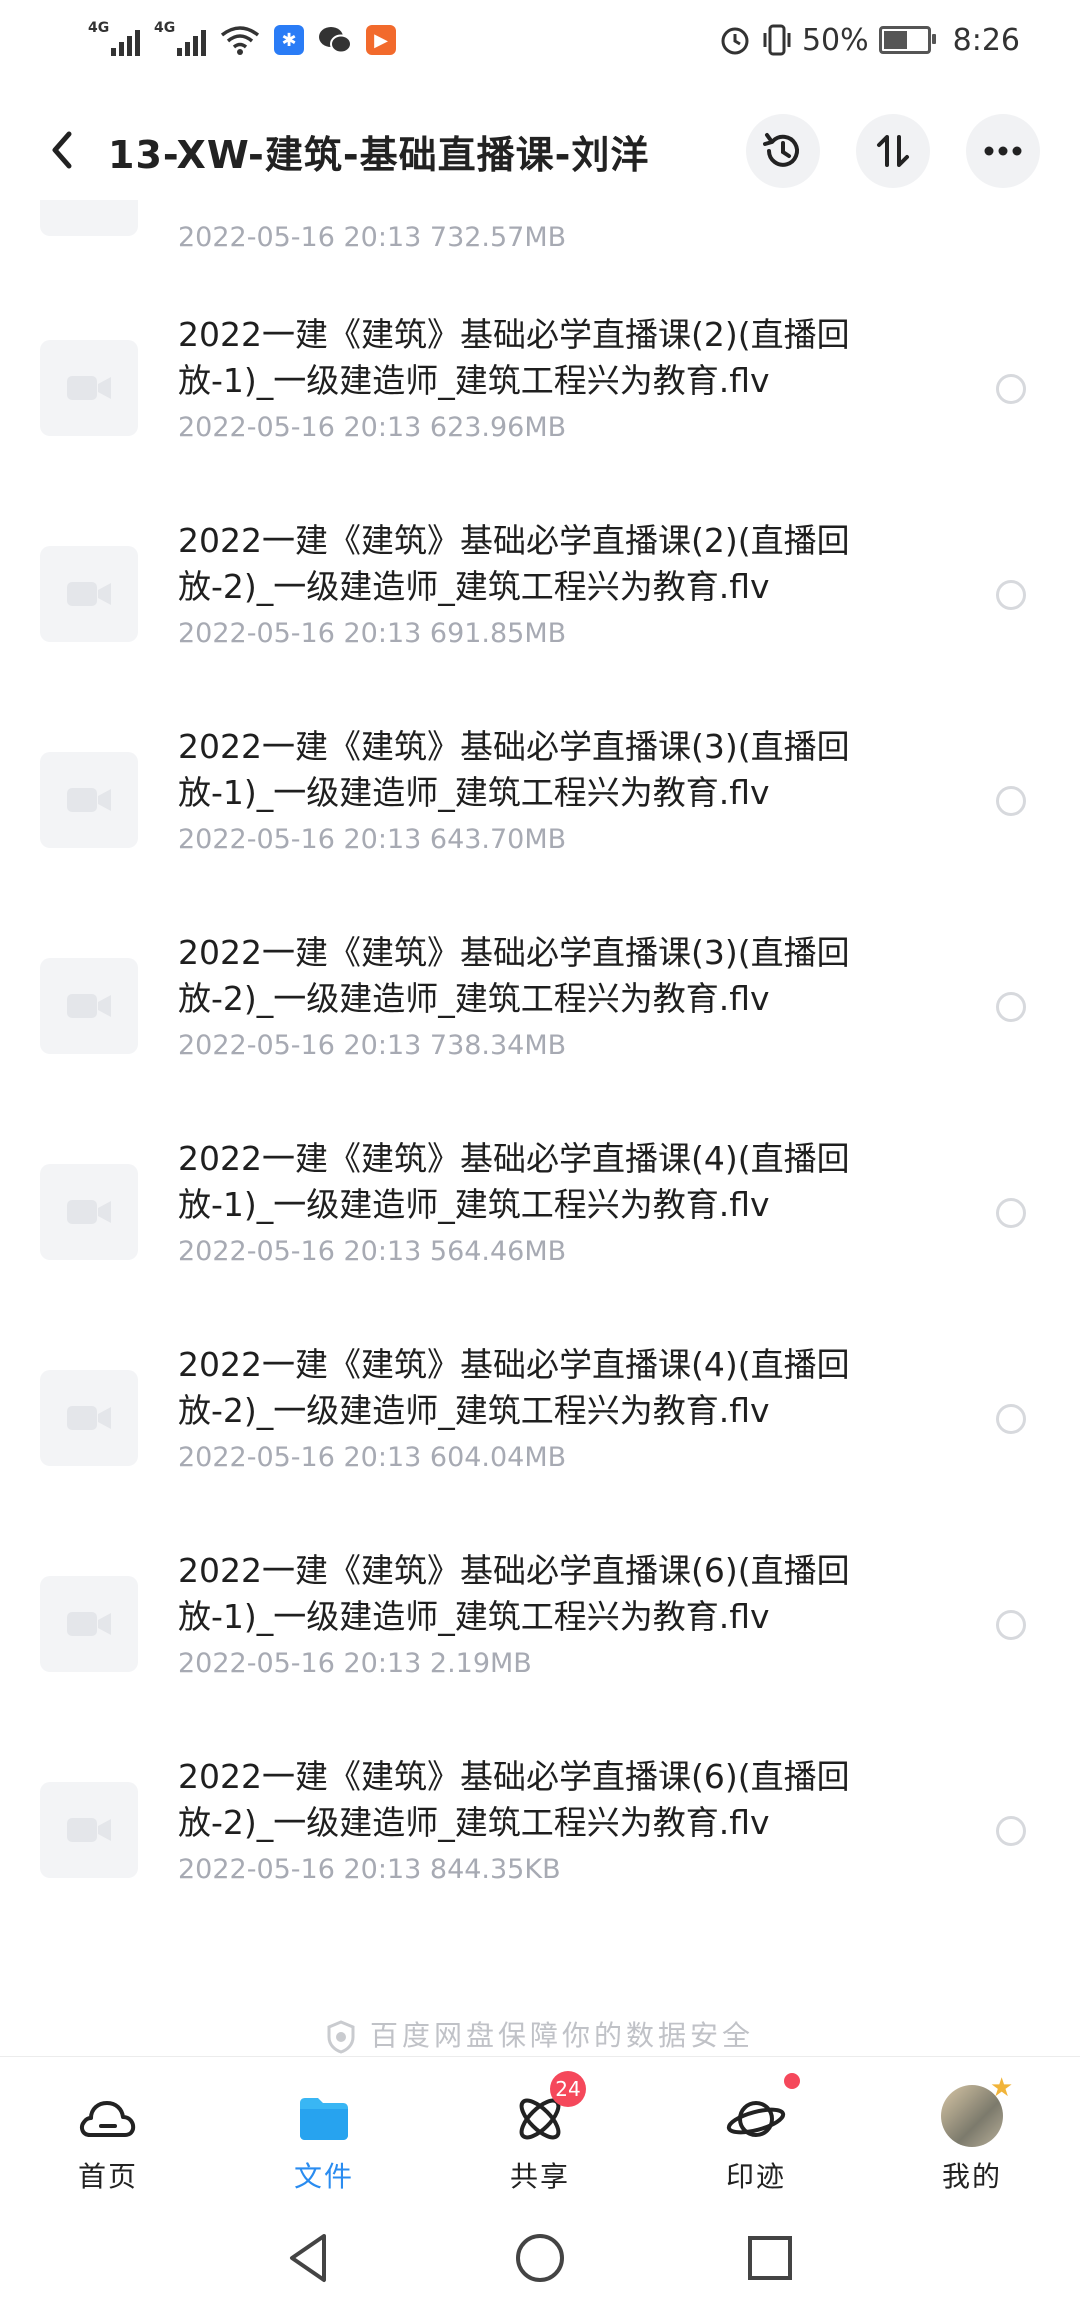 The width and height of the screenshot is (1080, 2312). Describe the element at coordinates (323, 2176) in the screenshot. I see `nav-label: 文件` at that location.